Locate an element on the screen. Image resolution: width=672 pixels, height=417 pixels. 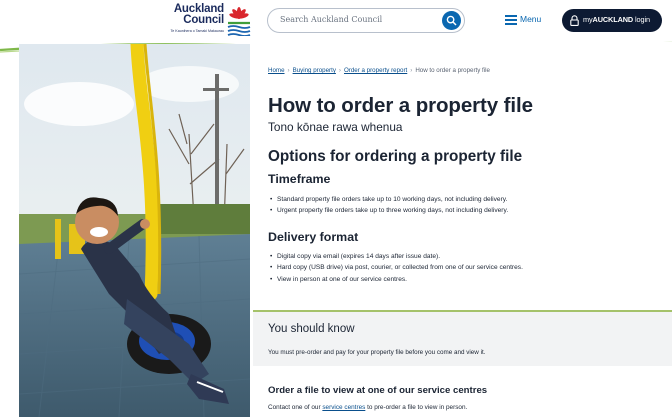
options-heading: Options for ordering a property file is located at coordinates (395, 156).